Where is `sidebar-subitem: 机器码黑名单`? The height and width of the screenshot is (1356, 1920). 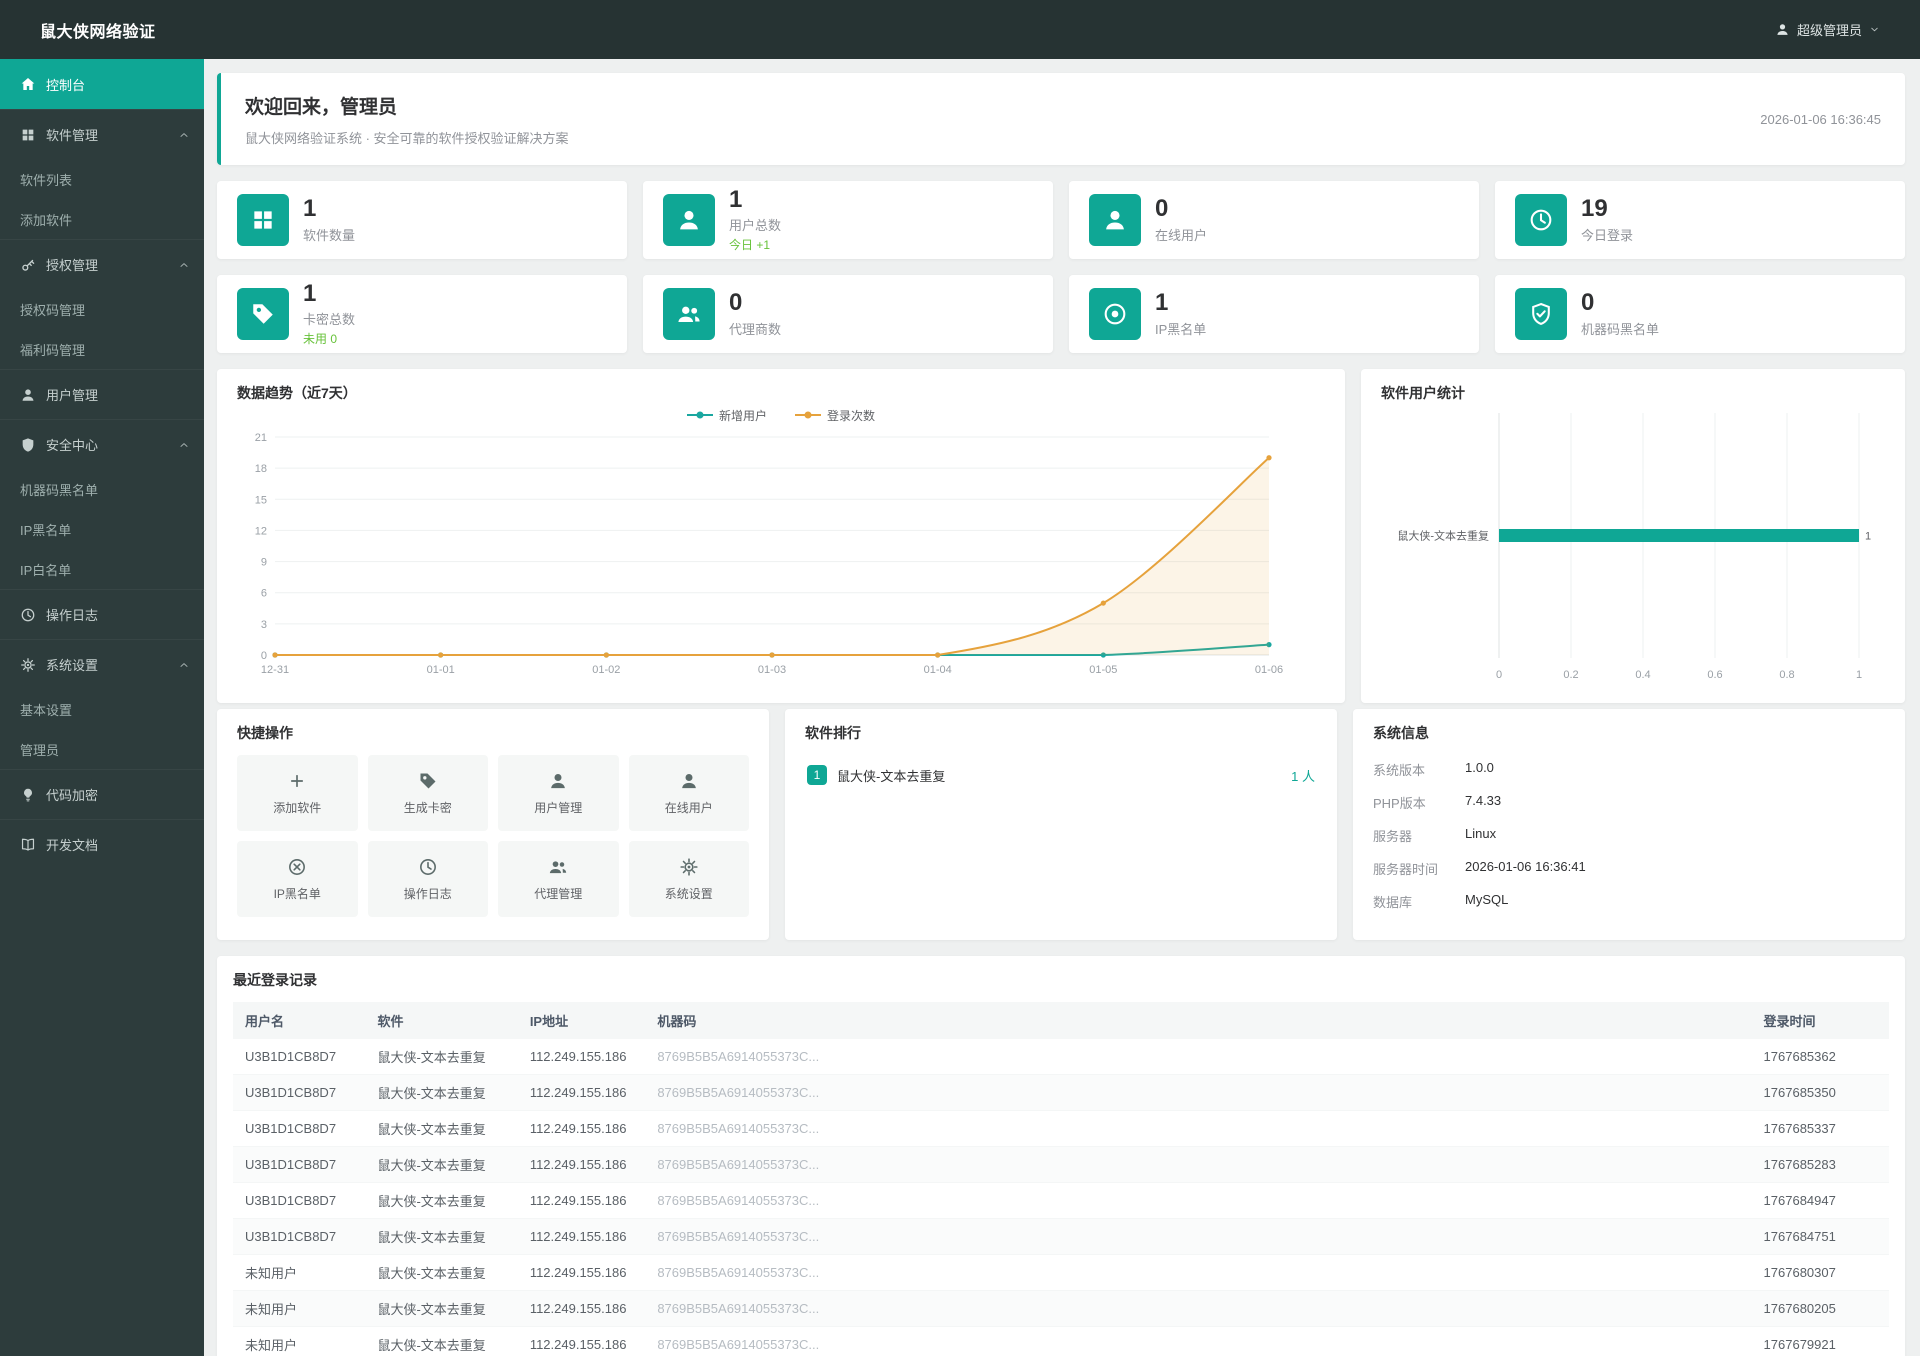 sidebar-subitem: 机器码黑名单 is located at coordinates (102, 489).